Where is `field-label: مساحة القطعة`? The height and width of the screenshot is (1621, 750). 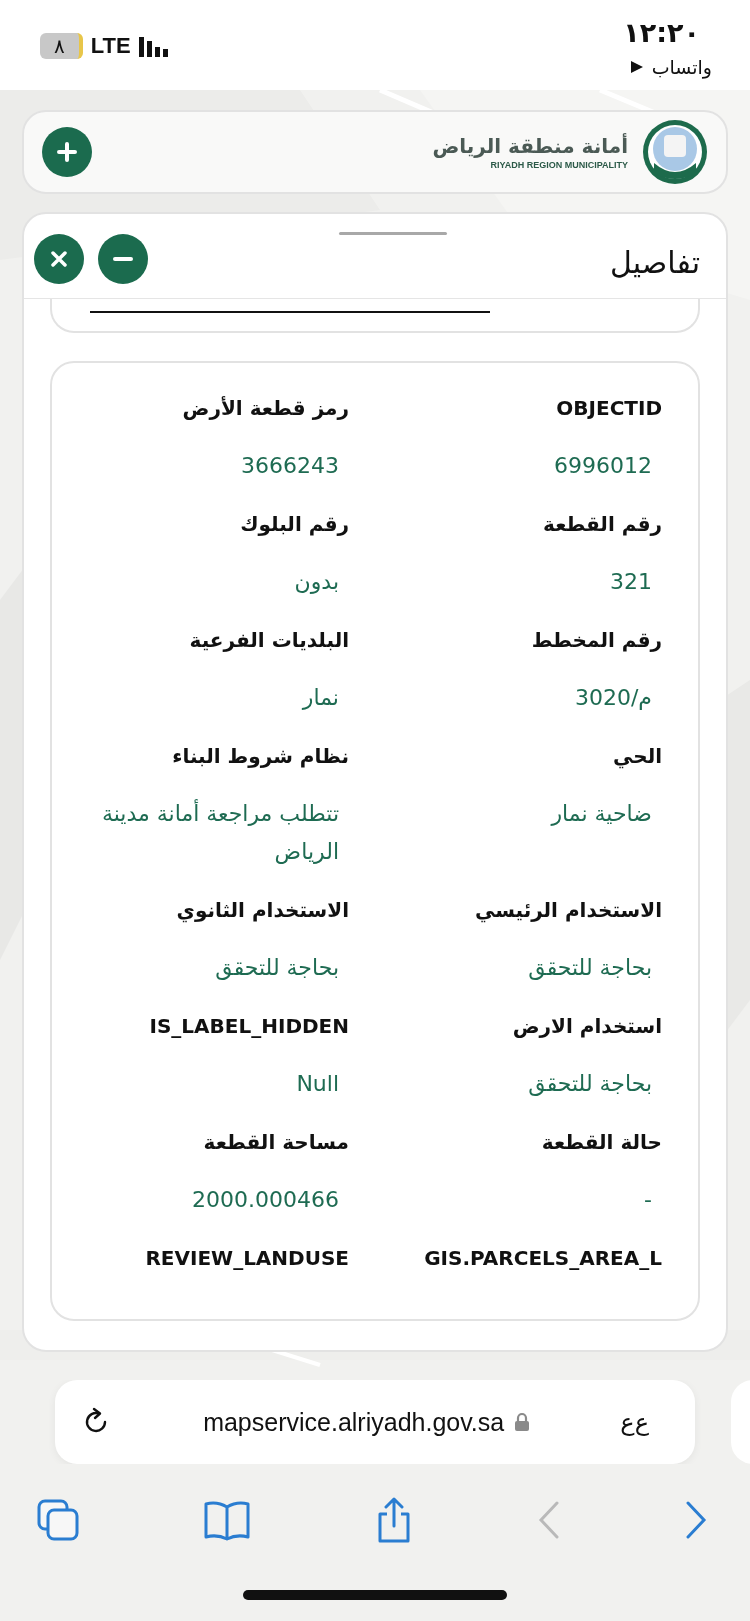 field-label: مساحة القطعة is located at coordinates (275, 1142).